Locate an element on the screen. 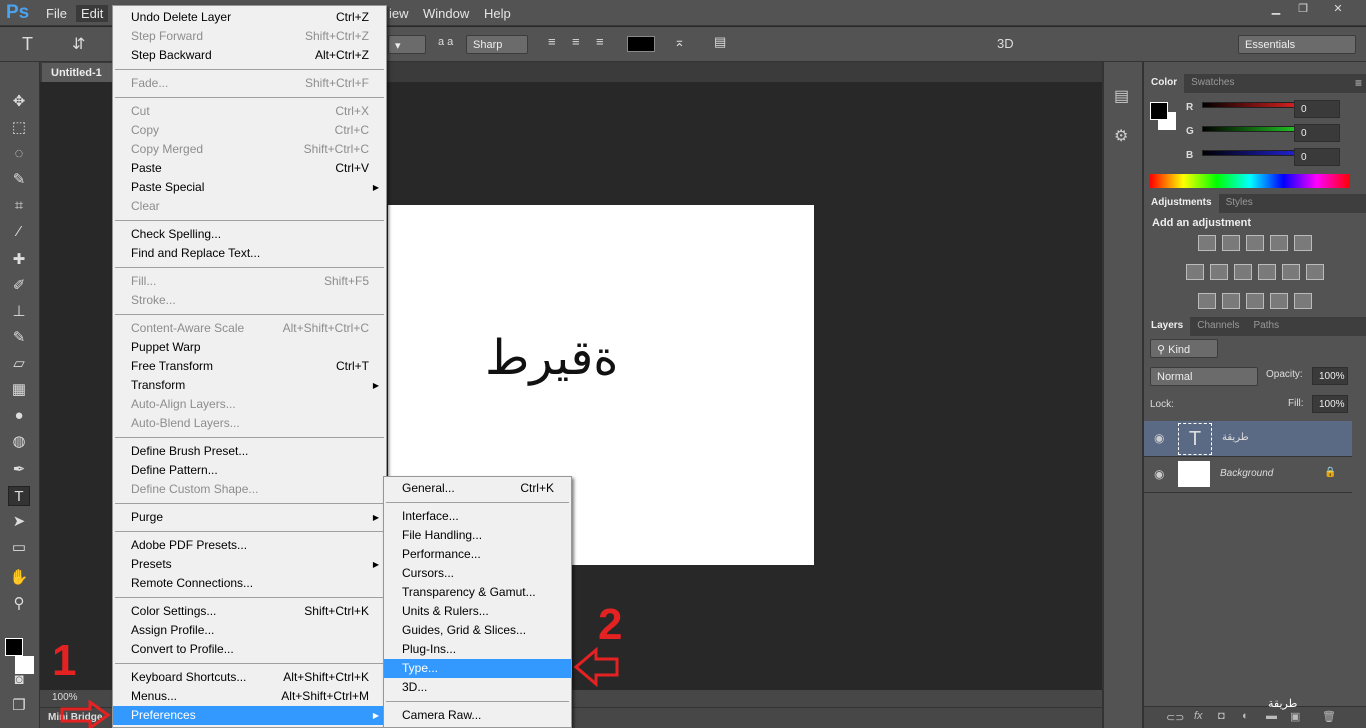  levels-icon is located at coordinates (1231, 243).